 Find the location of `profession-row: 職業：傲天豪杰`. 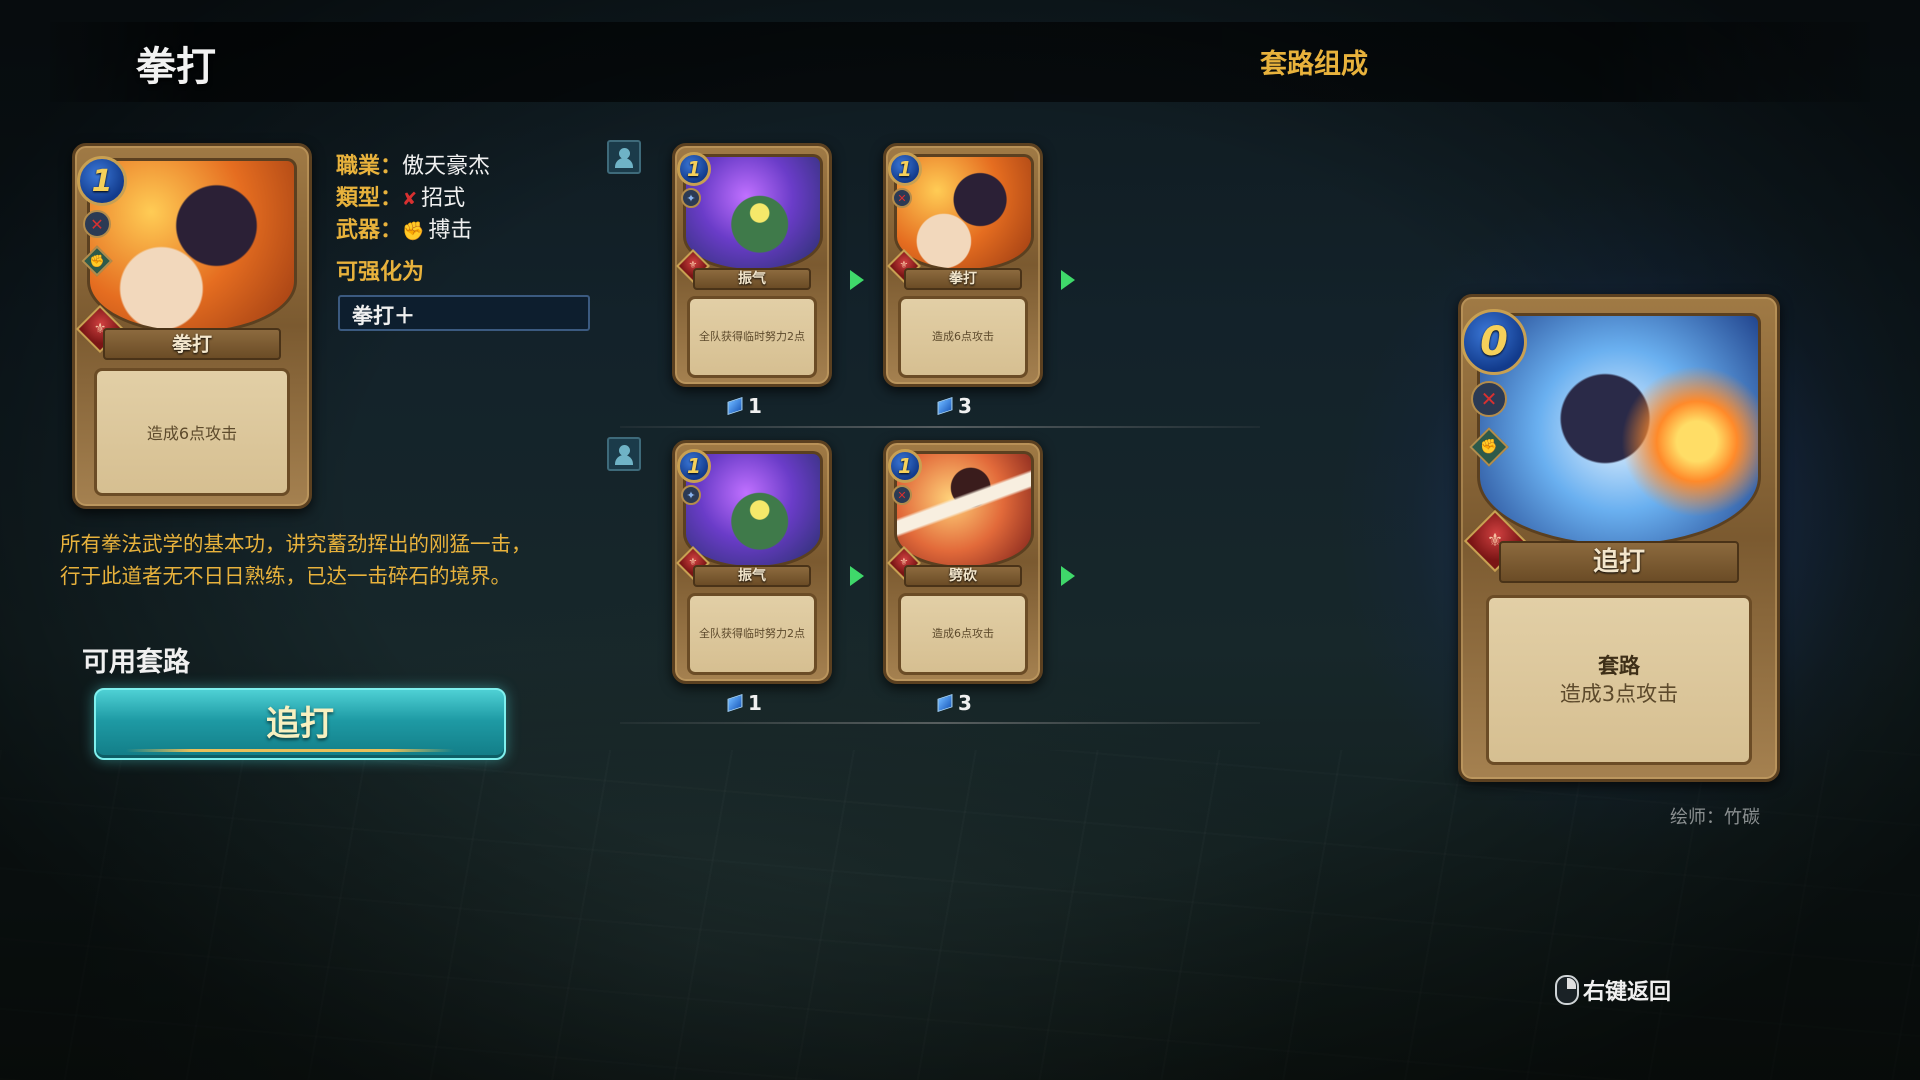

profession-row: 職業：傲天豪杰 is located at coordinates (413, 164).